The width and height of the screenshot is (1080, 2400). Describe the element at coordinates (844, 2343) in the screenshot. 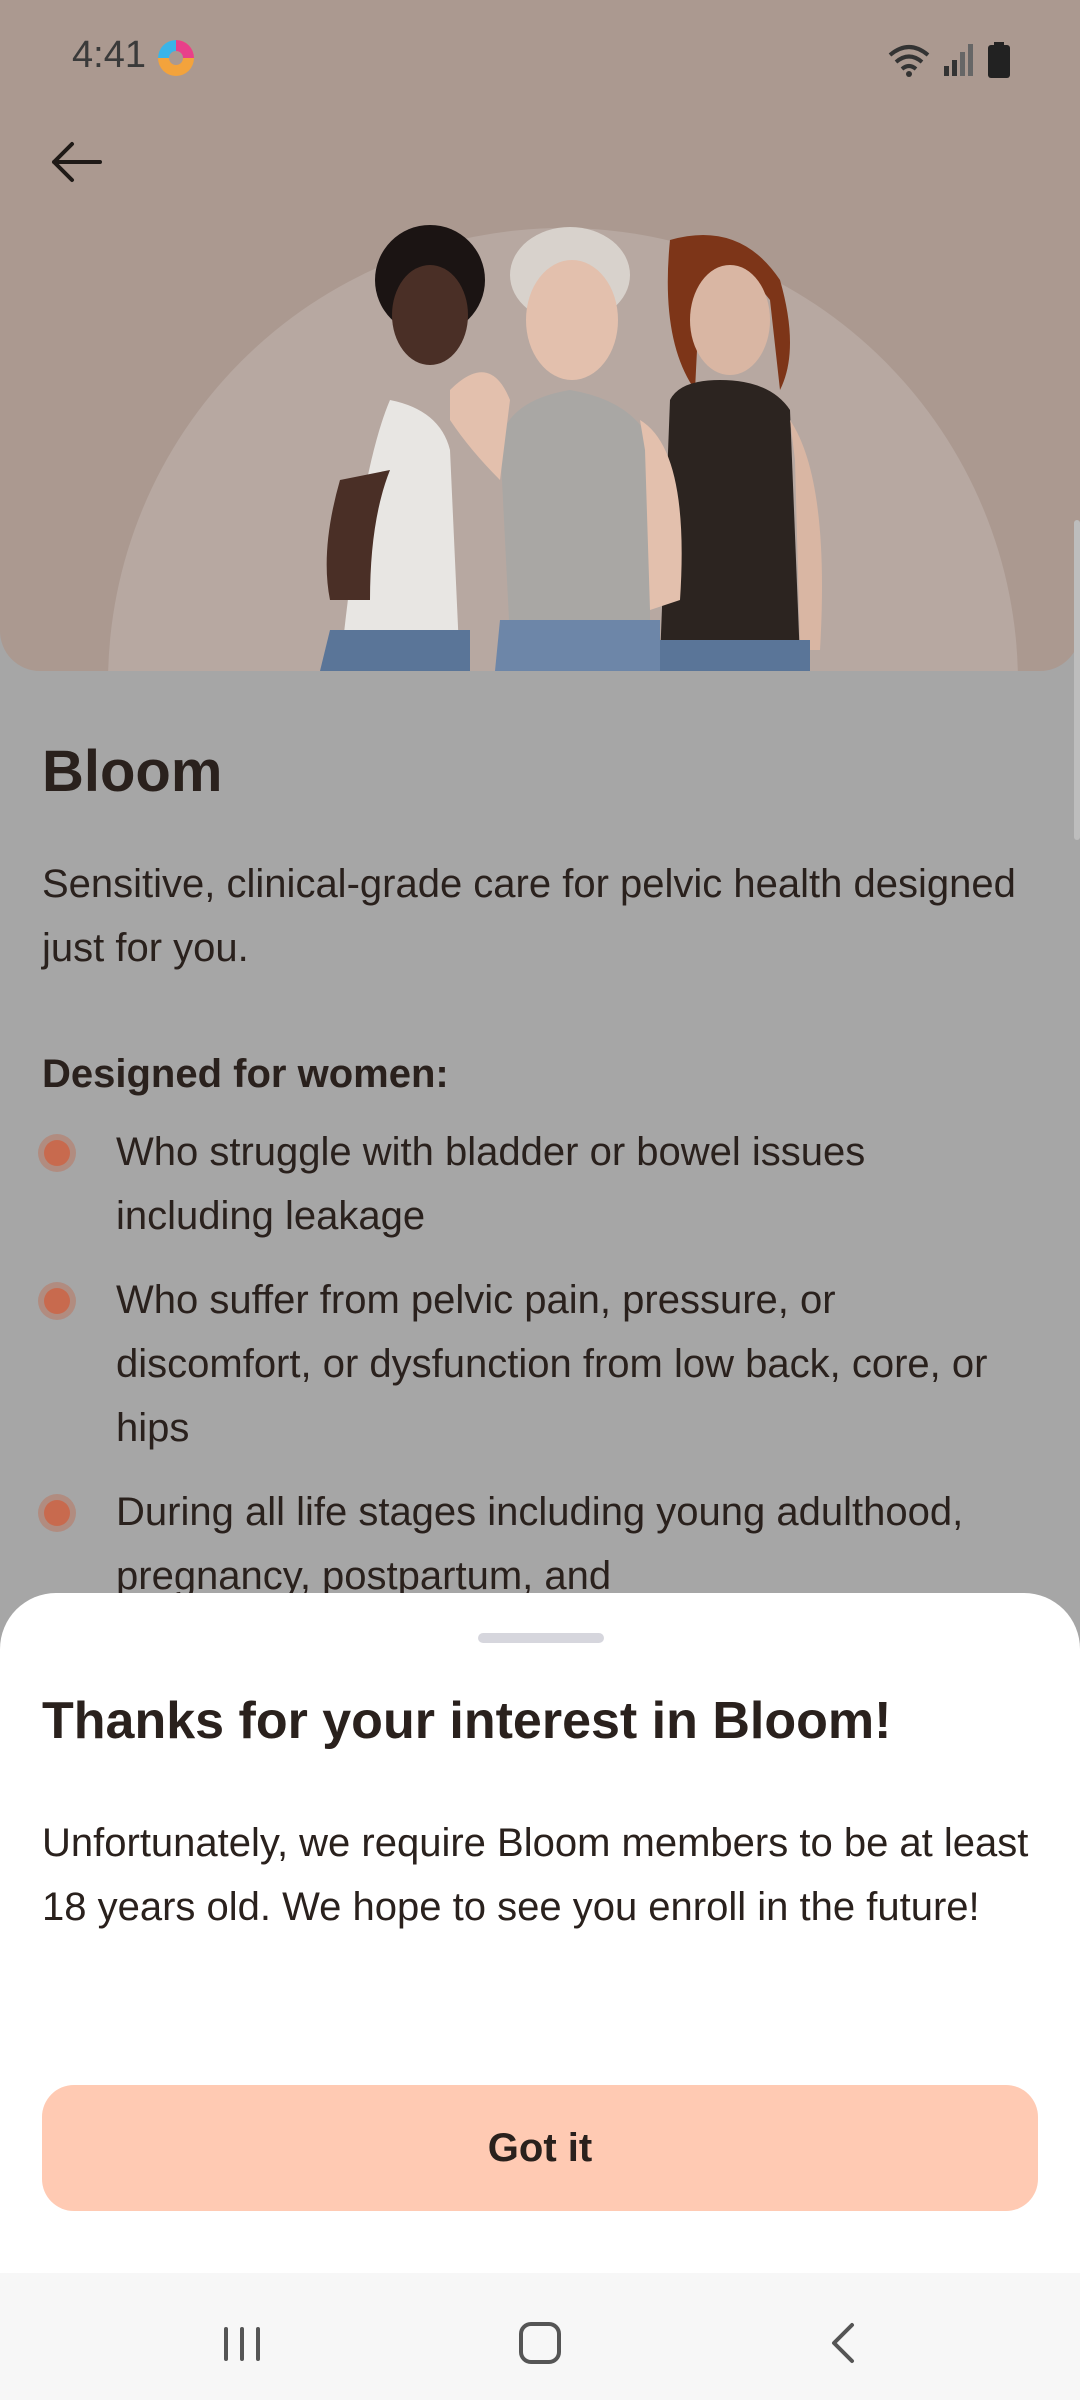

I see `back-icon` at that location.